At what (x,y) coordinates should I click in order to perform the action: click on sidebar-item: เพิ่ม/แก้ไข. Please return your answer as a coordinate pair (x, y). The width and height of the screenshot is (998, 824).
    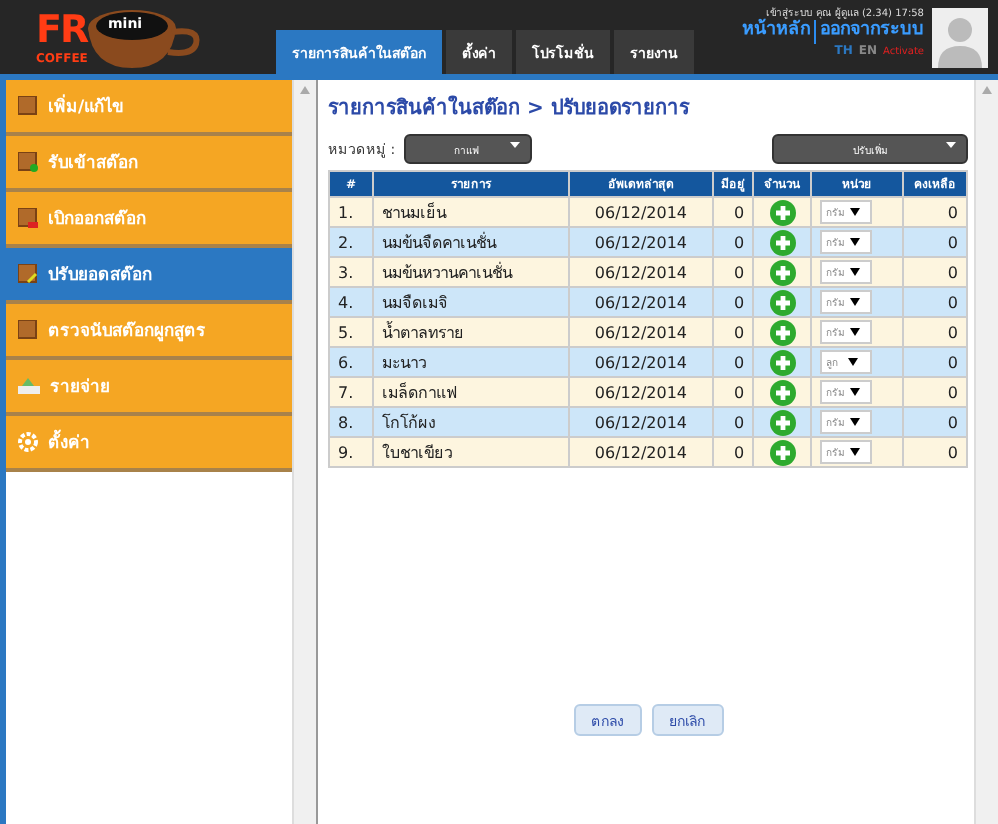
    Looking at the image, I should click on (149, 108).